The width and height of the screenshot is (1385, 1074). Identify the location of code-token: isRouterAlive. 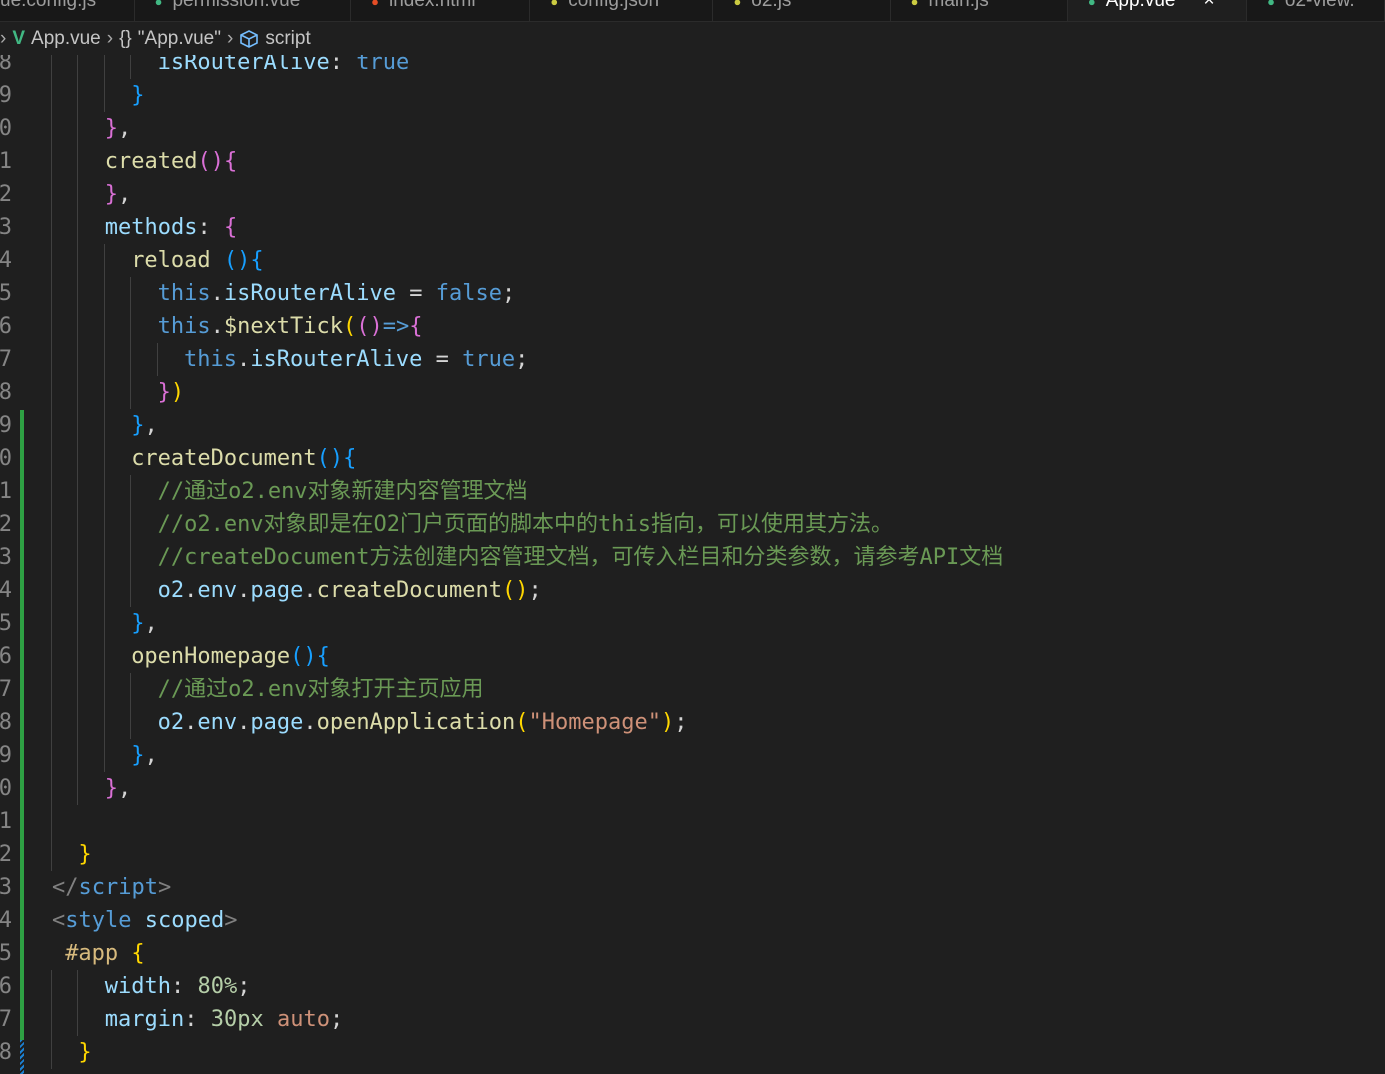
(310, 293).